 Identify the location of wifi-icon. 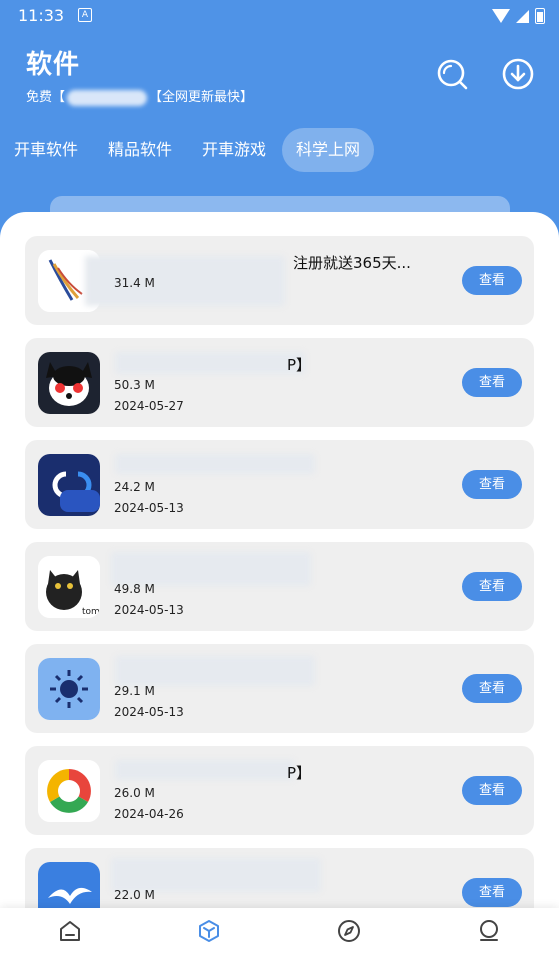
(501, 16).